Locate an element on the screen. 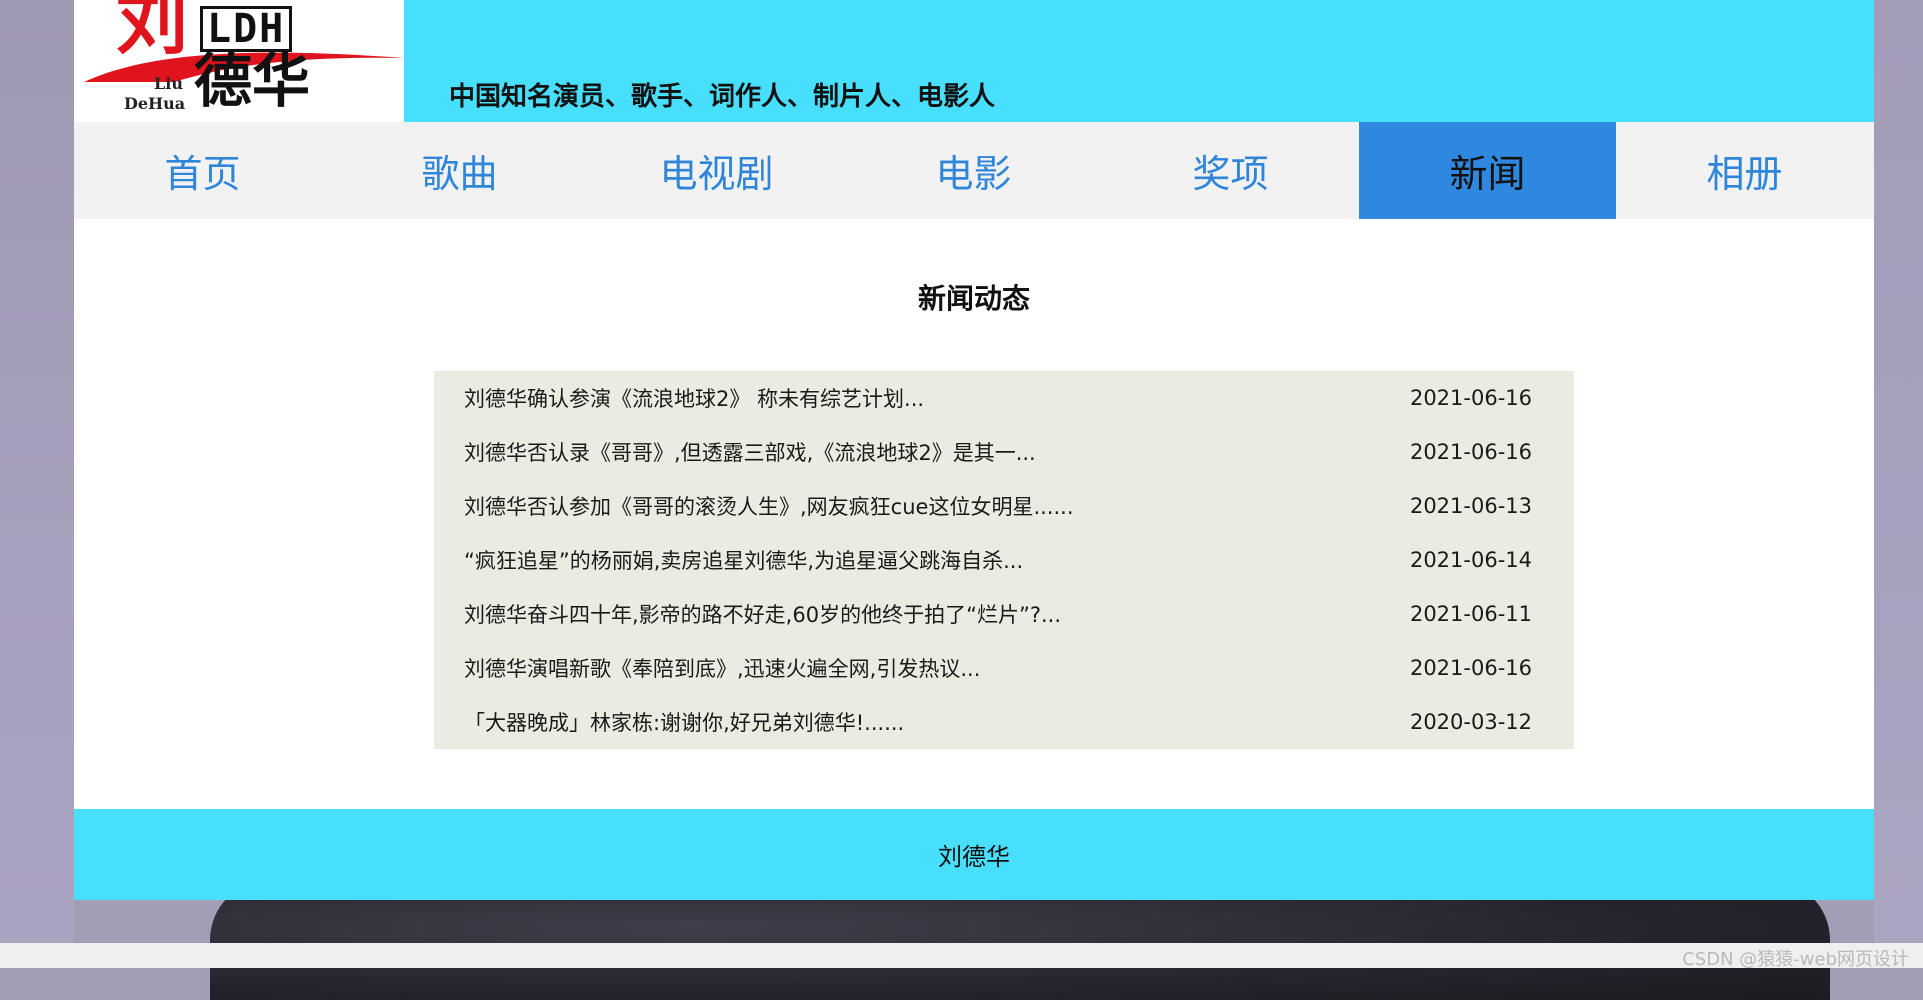 The image size is (1923, 1000). site-logo: 刘 LDH 德华 Liu DeHua is located at coordinates (239, 61).